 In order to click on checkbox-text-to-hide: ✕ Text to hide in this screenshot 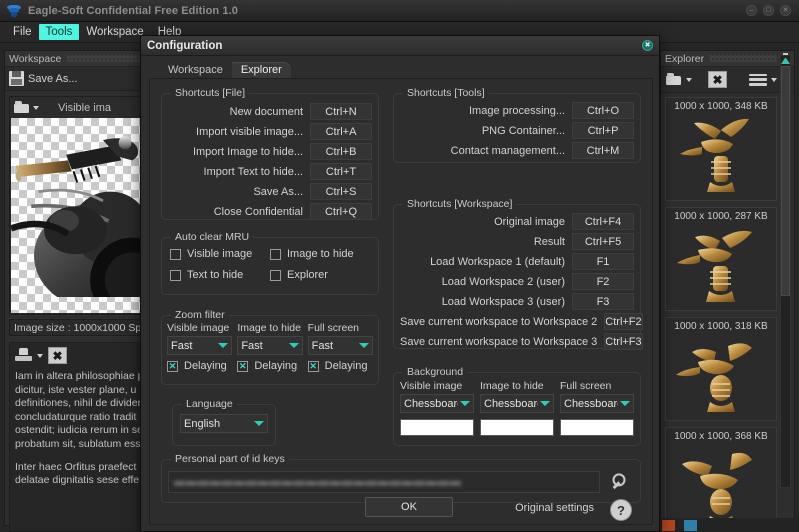, I will do `click(220, 275)`.